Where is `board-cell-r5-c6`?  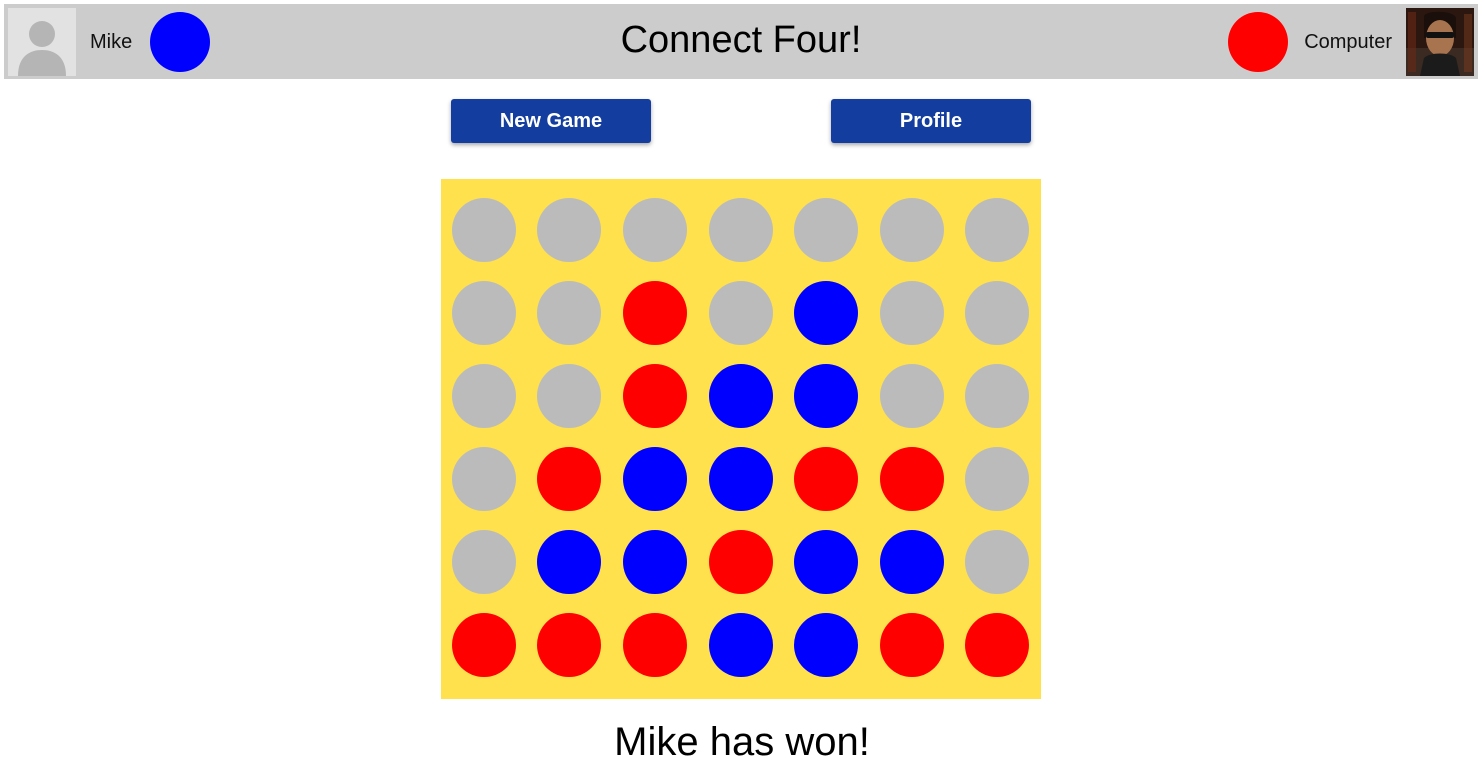 board-cell-r5-c6 is located at coordinates (912, 562).